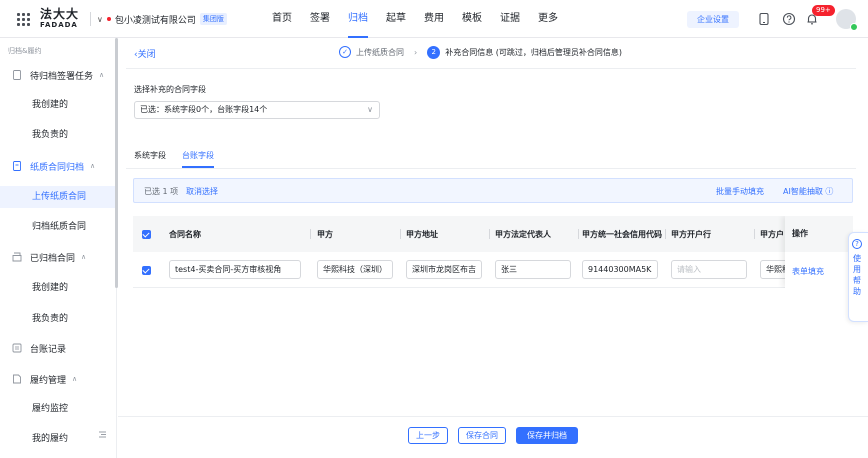 Image resolution: width=868 pixels, height=458 pixels. What do you see at coordinates (448, 234) in the screenshot?
I see `column-header-party-a-address: 甲方地址` at bounding box center [448, 234].